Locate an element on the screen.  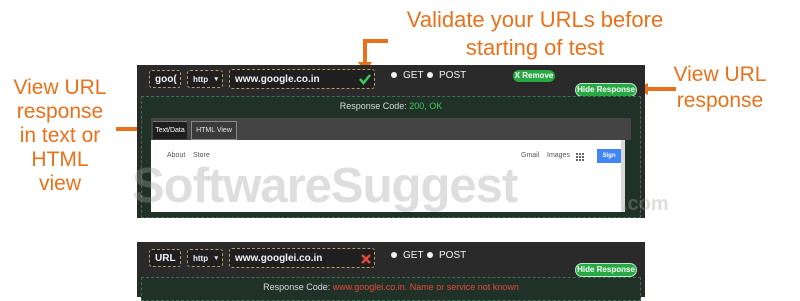
nav-link-images: Images is located at coordinates (558, 155).